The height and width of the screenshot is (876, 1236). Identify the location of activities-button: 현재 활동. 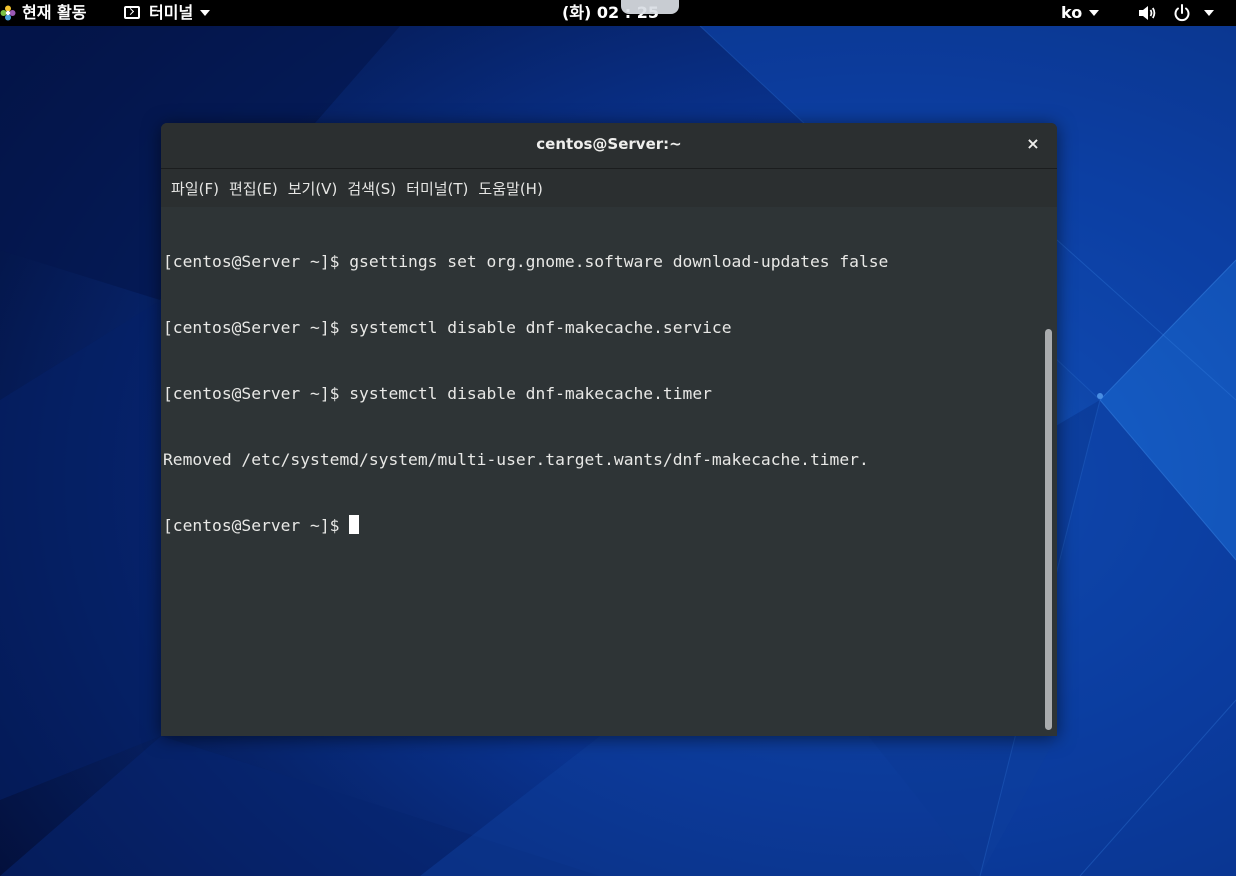
(43, 13).